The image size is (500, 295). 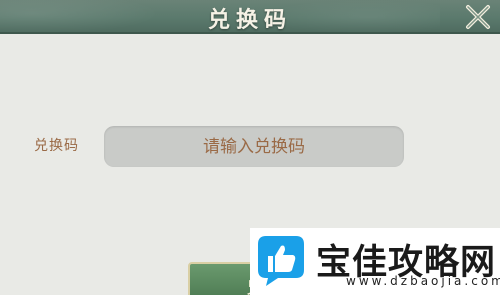 I want to click on watermark-banner: 宝佳攻略网 www.dzbaojia.com, so click(x=375, y=261).